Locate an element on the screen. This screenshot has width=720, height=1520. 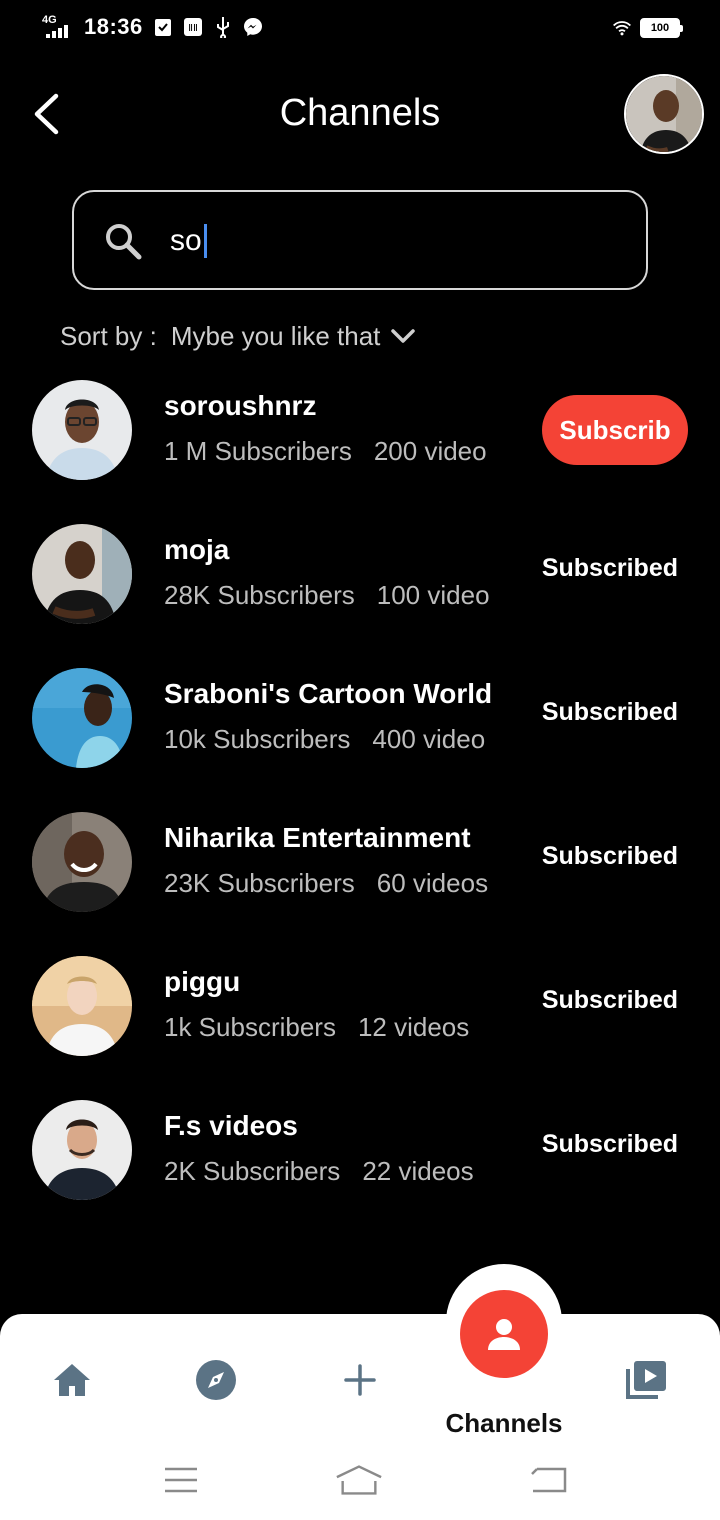
video-count: 200 video is located at coordinates (430, 451).